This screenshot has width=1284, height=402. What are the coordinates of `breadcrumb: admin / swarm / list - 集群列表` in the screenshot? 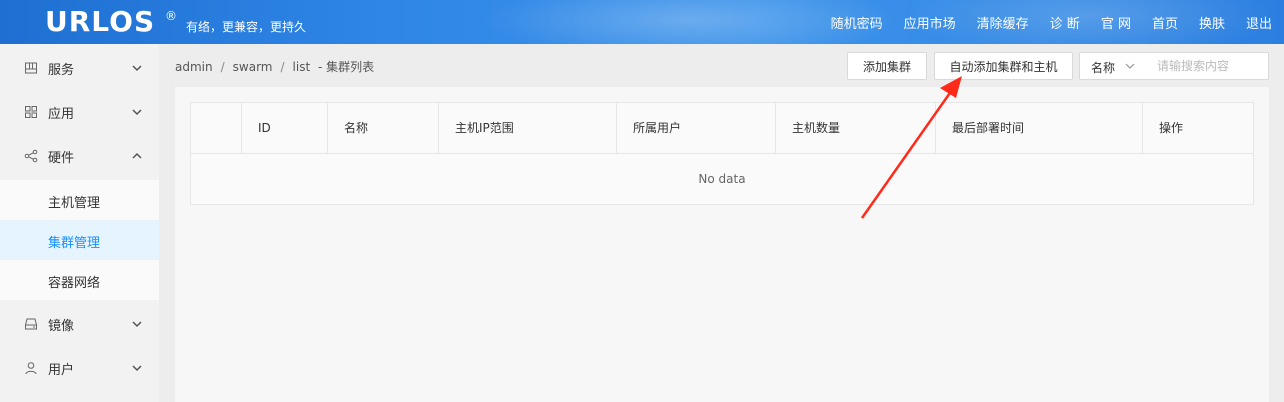 It's located at (274, 66).